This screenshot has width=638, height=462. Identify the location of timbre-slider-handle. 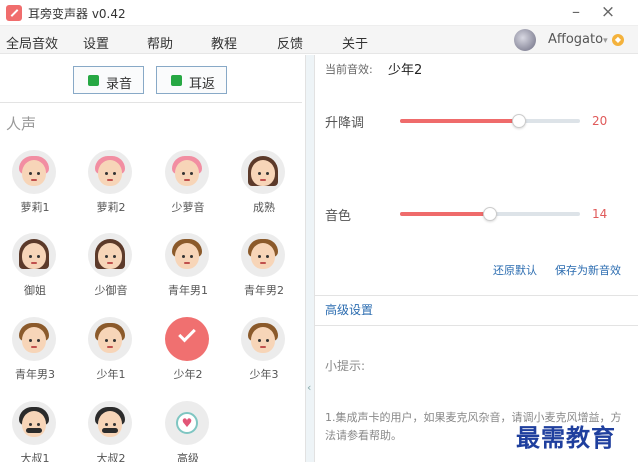
(490, 214).